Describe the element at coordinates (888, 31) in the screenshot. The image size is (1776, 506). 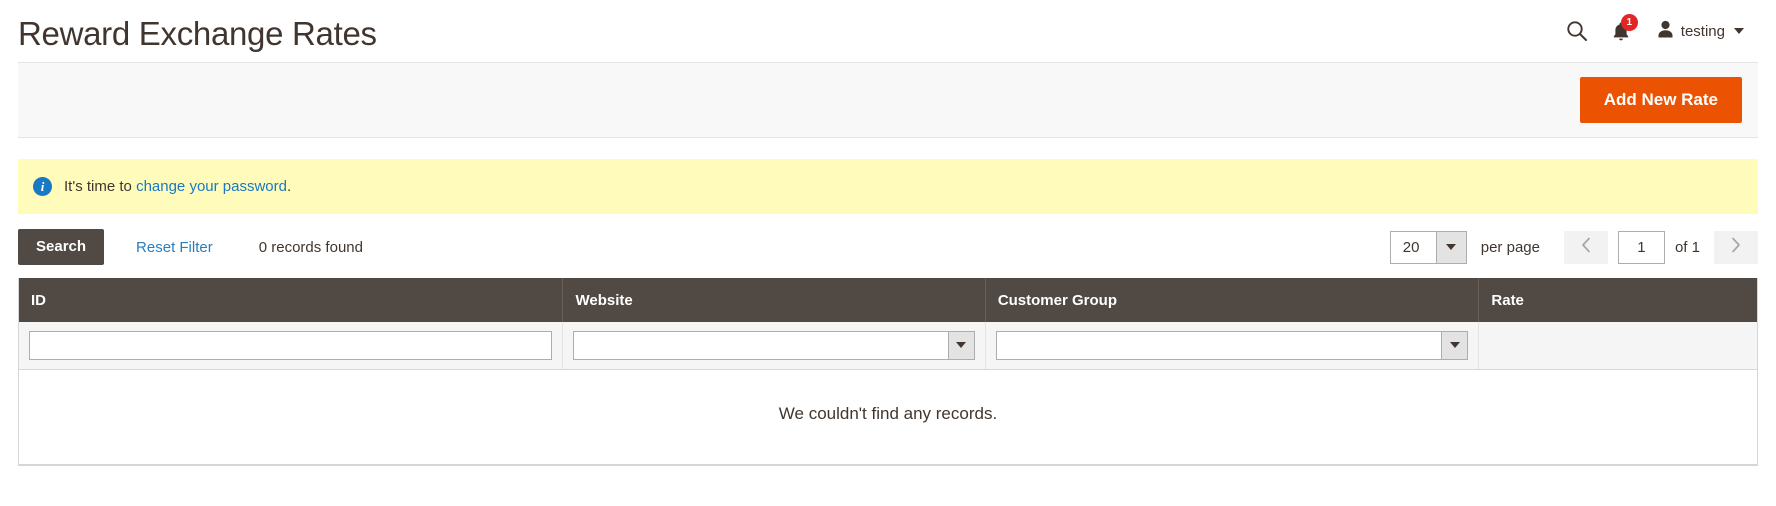
I see `page-header: Reward Exchange Rates 1 testing` at that location.